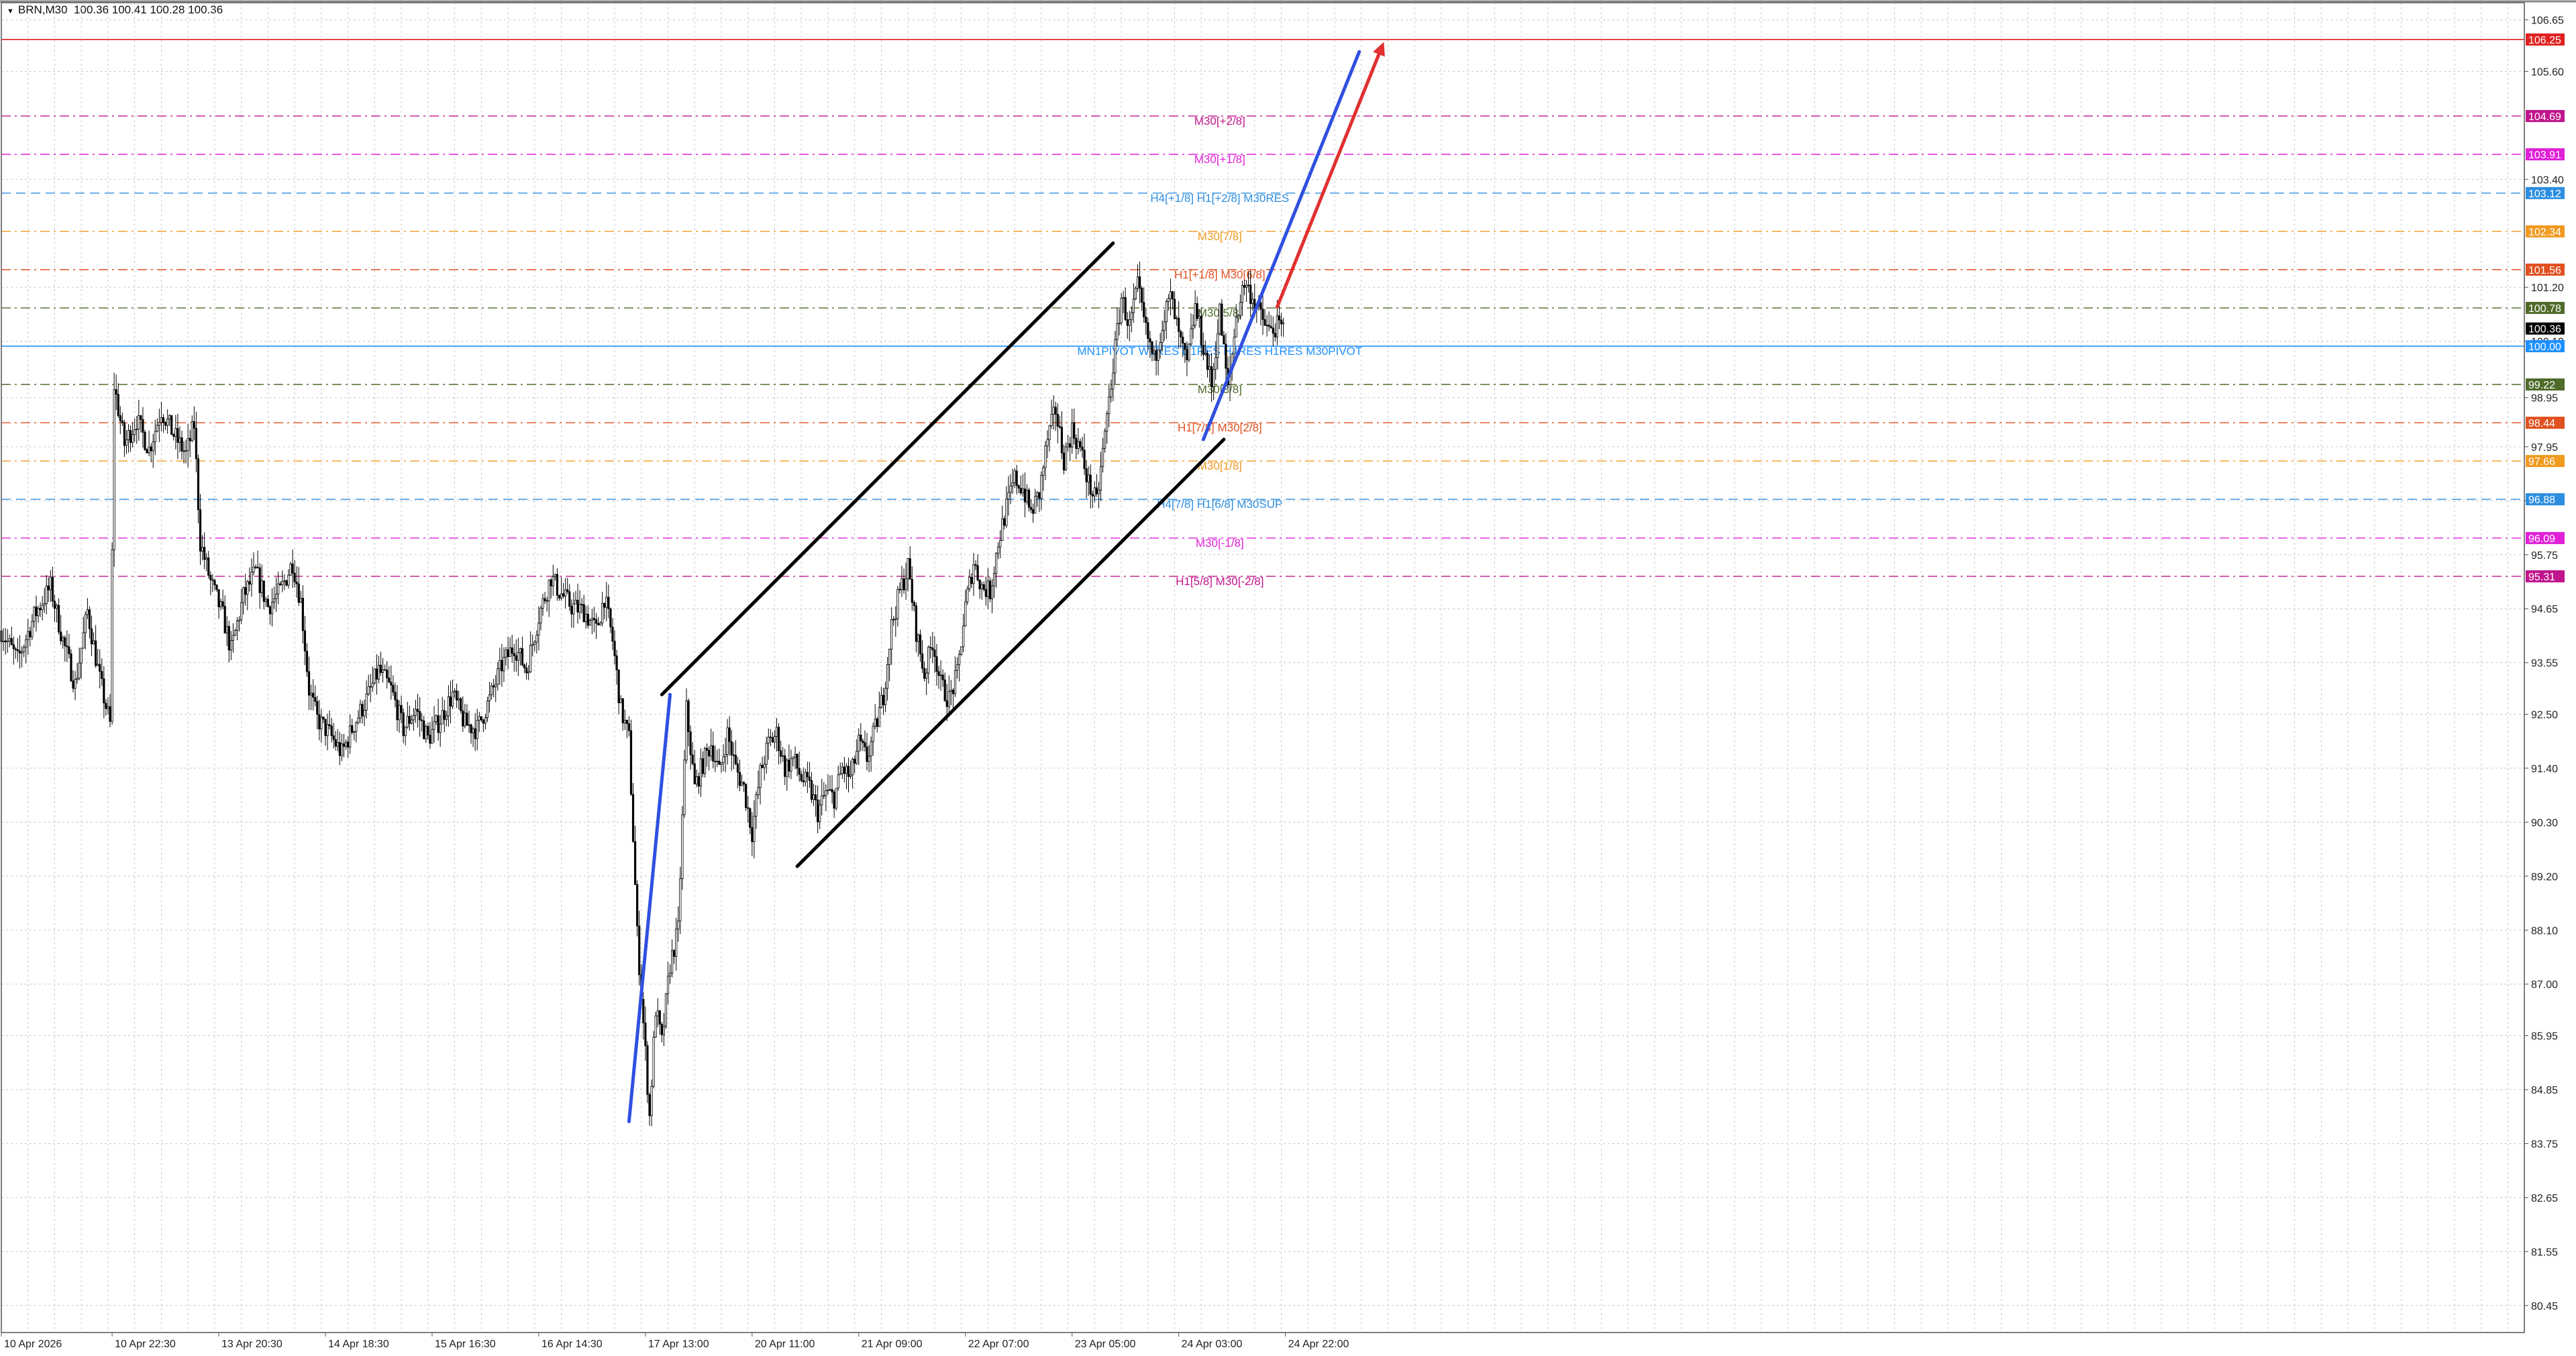  What do you see at coordinates (2541, 539) in the screenshot?
I see `price-tag-label: 96.09` at bounding box center [2541, 539].